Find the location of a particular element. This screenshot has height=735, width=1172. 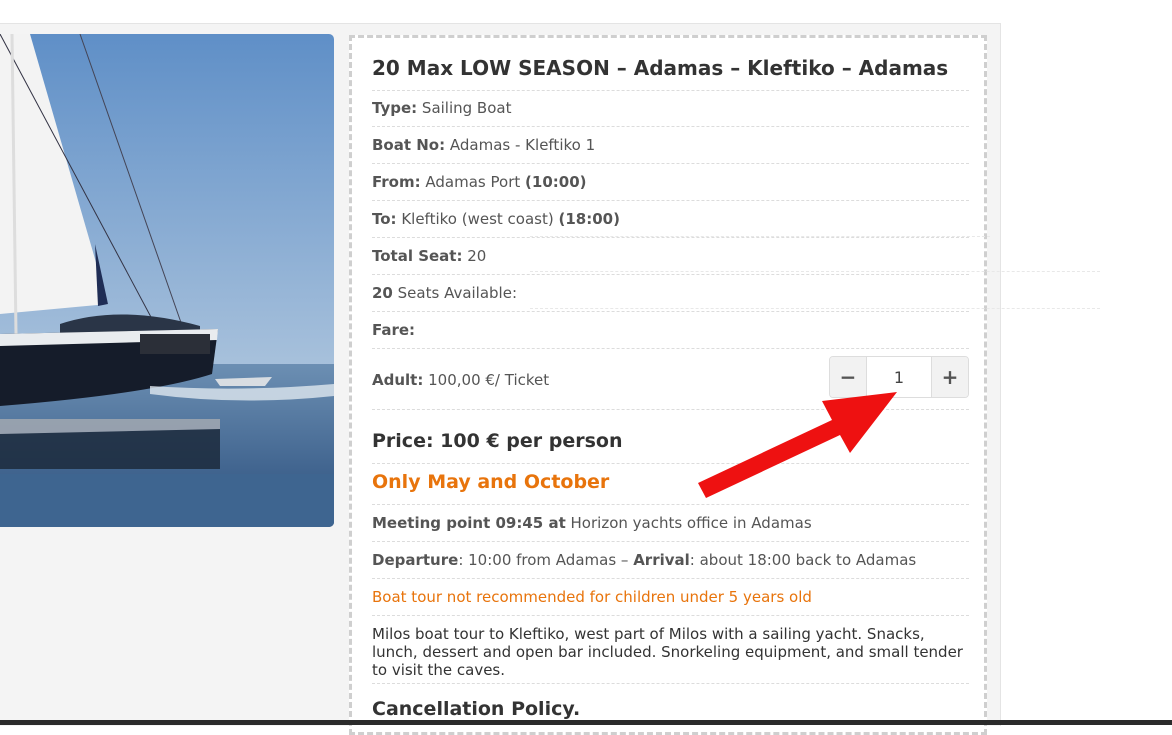

row-fare: Fare: is located at coordinates (670, 334).